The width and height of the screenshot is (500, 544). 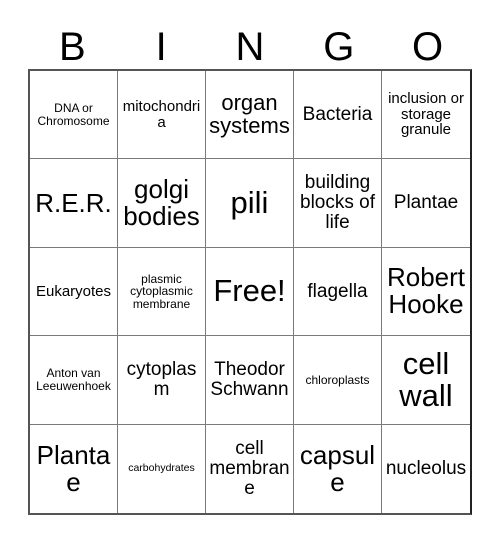 I want to click on bingo-cell-label: inclusion or storage granule, so click(x=426, y=114).